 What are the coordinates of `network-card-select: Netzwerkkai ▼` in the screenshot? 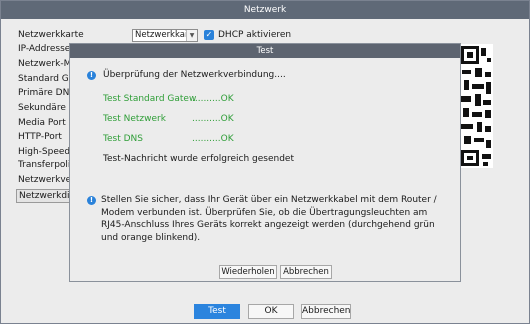 It's located at (165, 35).